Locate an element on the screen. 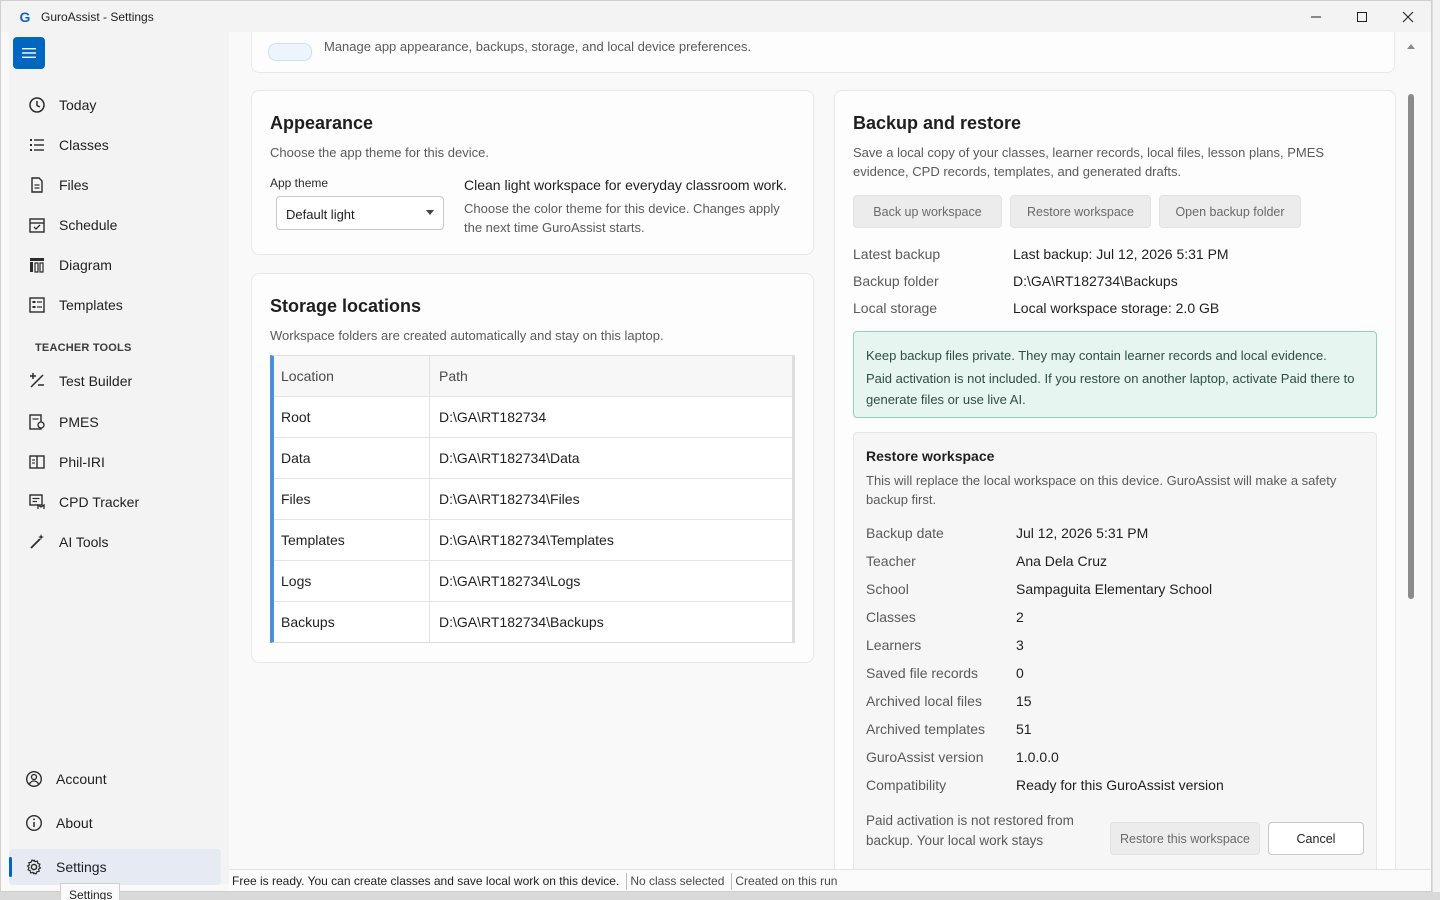 The width and height of the screenshot is (1440, 900). sidebar-item-label: Settings is located at coordinates (81, 867).